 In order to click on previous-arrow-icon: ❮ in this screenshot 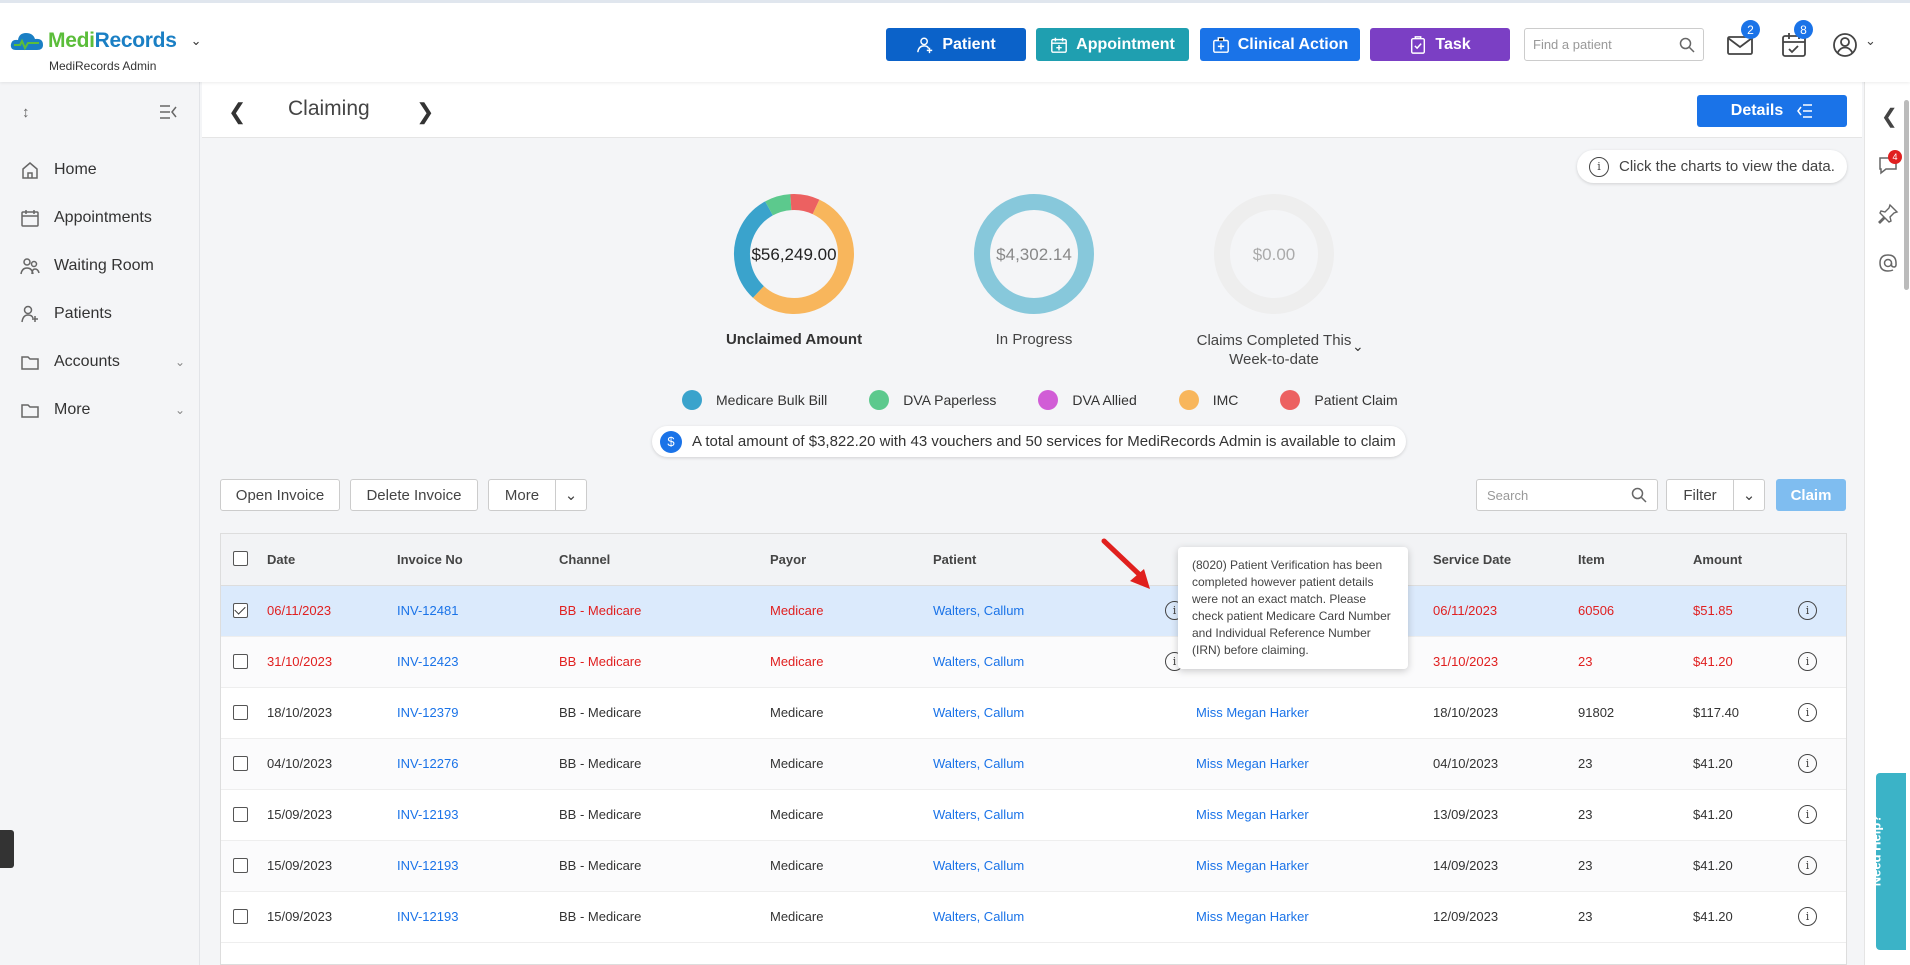, I will do `click(237, 112)`.